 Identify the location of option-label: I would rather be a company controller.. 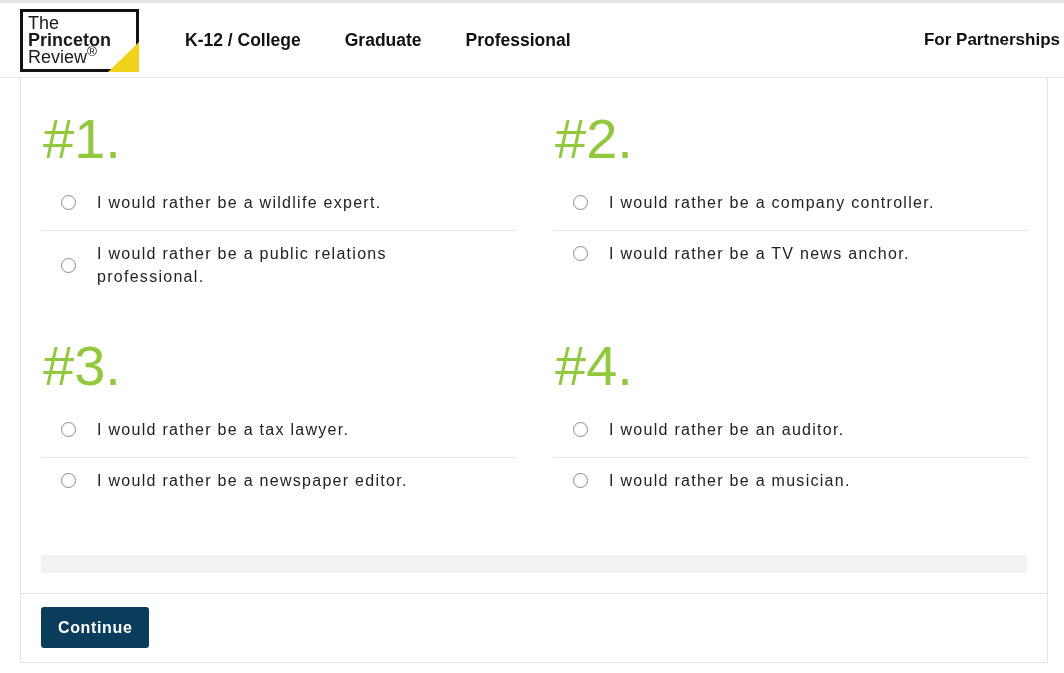
(772, 202).